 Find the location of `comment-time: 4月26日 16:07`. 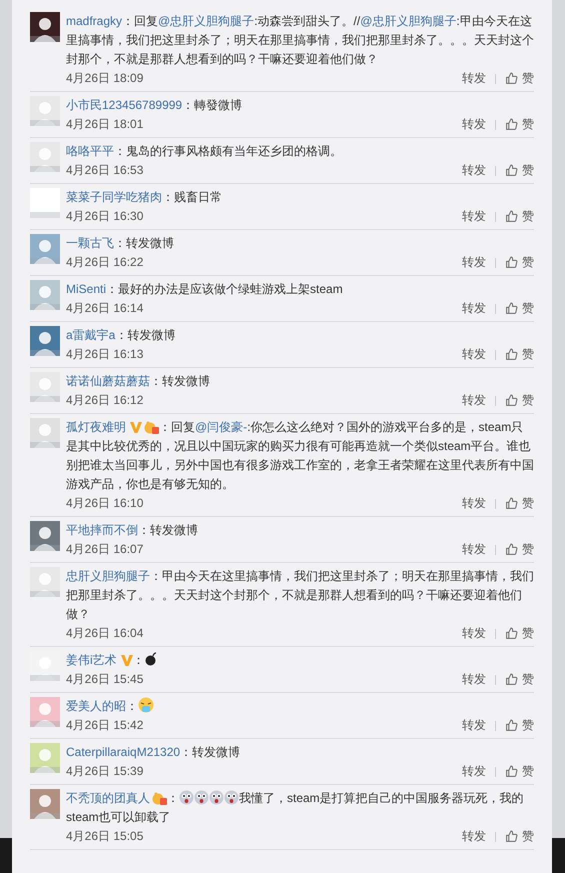

comment-time: 4月26日 16:07 is located at coordinates (105, 549).